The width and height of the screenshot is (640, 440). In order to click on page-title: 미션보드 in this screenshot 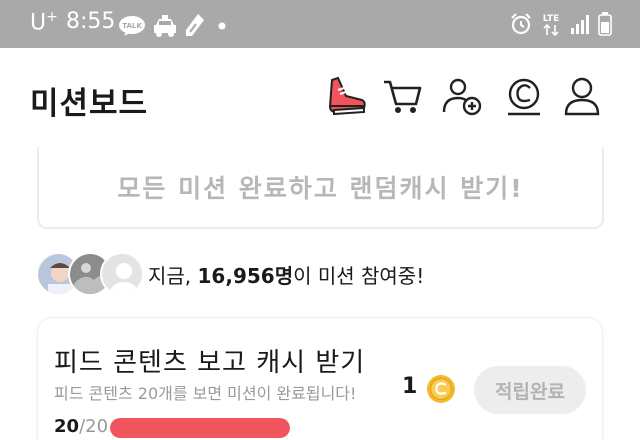, I will do `click(89, 104)`.